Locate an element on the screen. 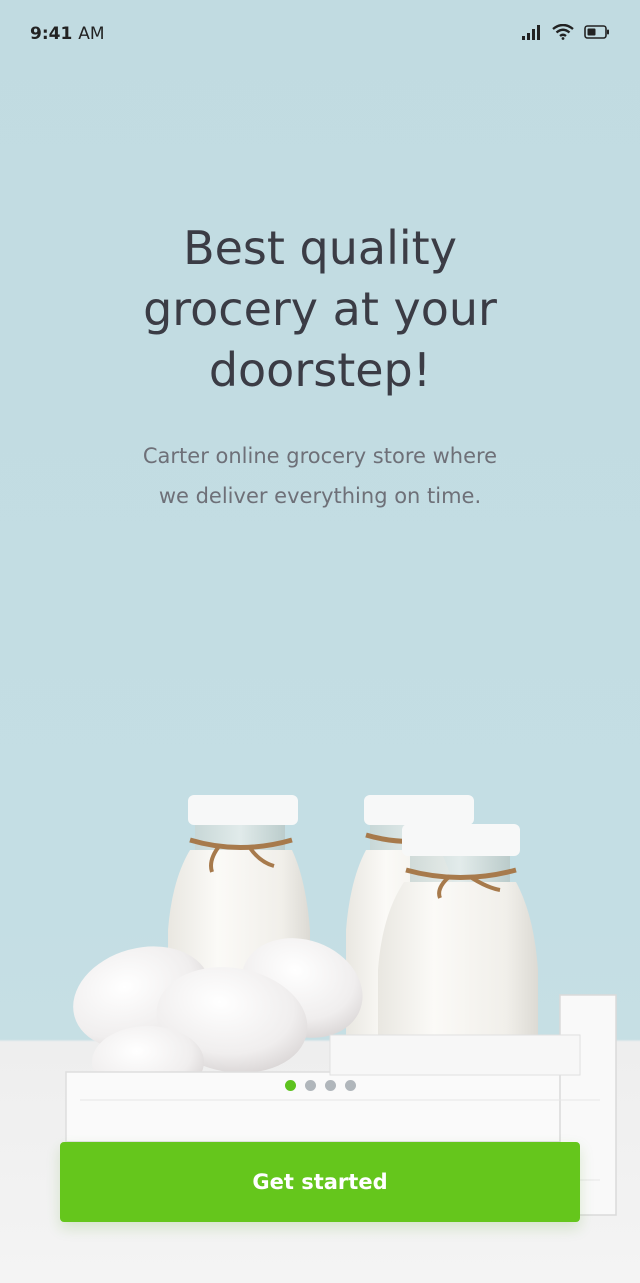 The width and height of the screenshot is (640, 1283). status-icons is located at coordinates (566, 32).